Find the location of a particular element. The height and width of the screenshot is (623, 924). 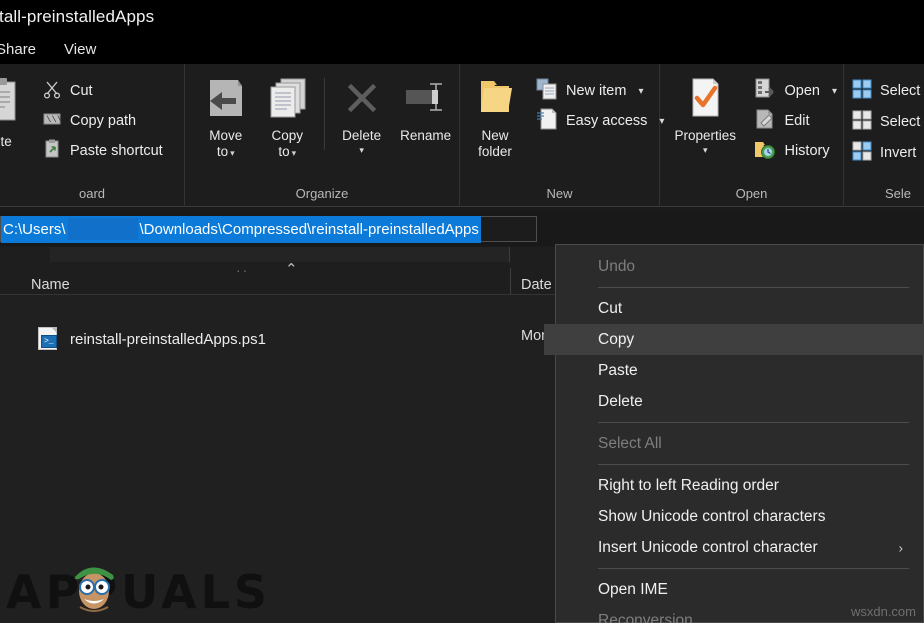

cut-button: Cut is located at coordinates (102, 91).